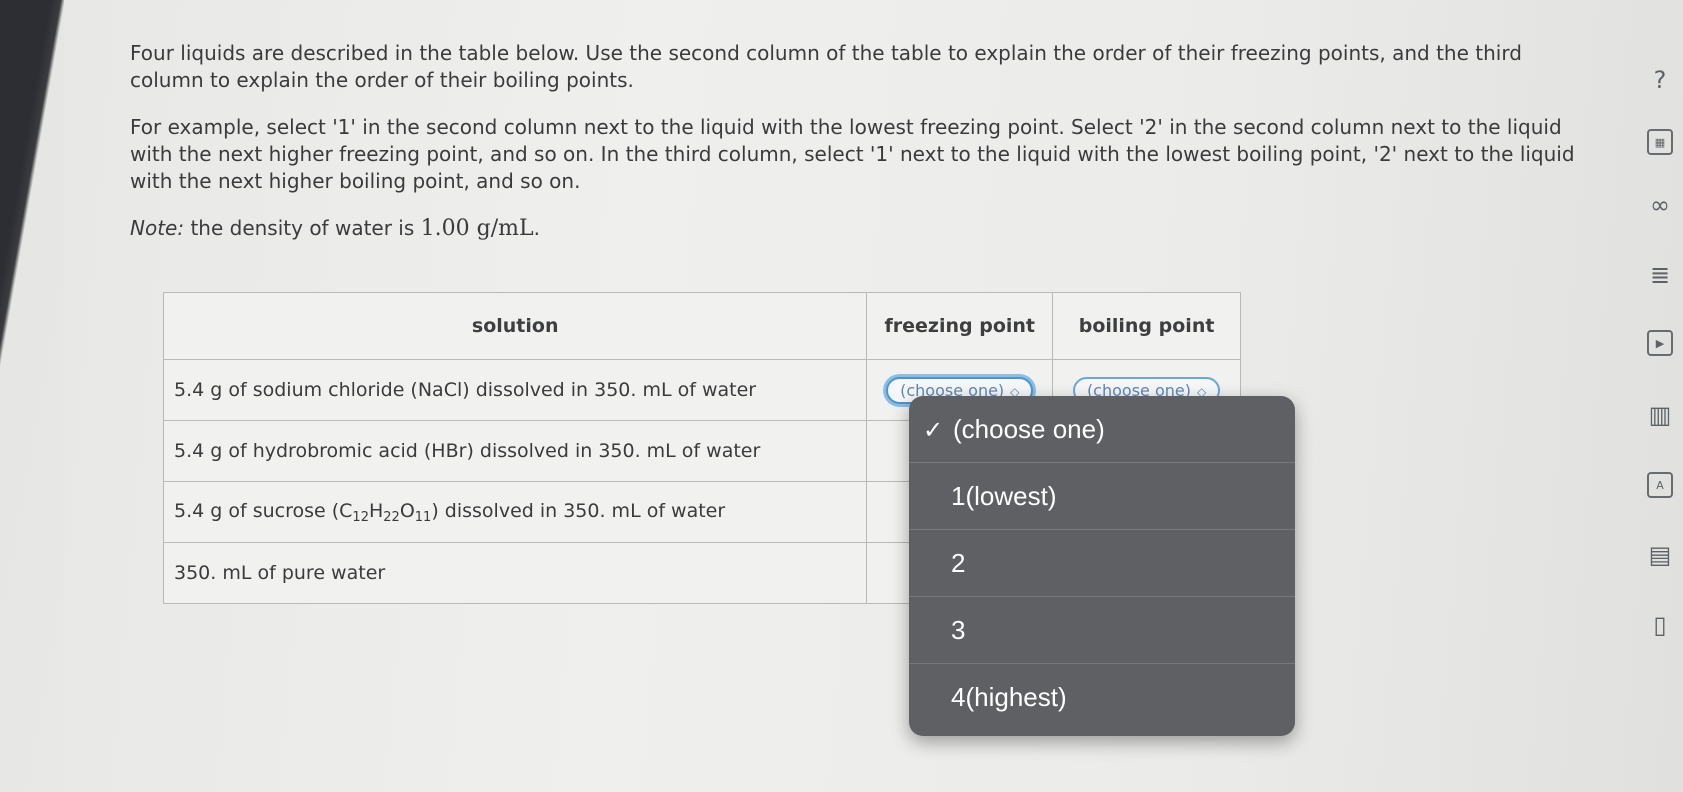 This screenshot has width=1683, height=792. I want to click on calculator-box: ▦, so click(1660, 142).